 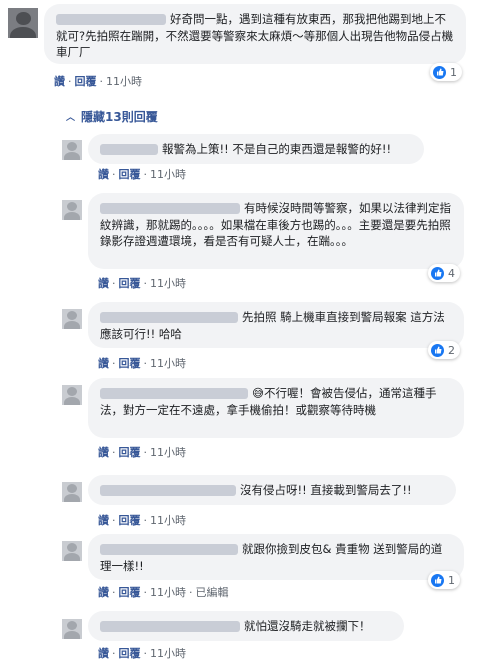 What do you see at coordinates (276, 557) in the screenshot?
I see `reply-bubble: 就跟你撿到皮包& 貴重物 送到警局的道理一樣!!` at bounding box center [276, 557].